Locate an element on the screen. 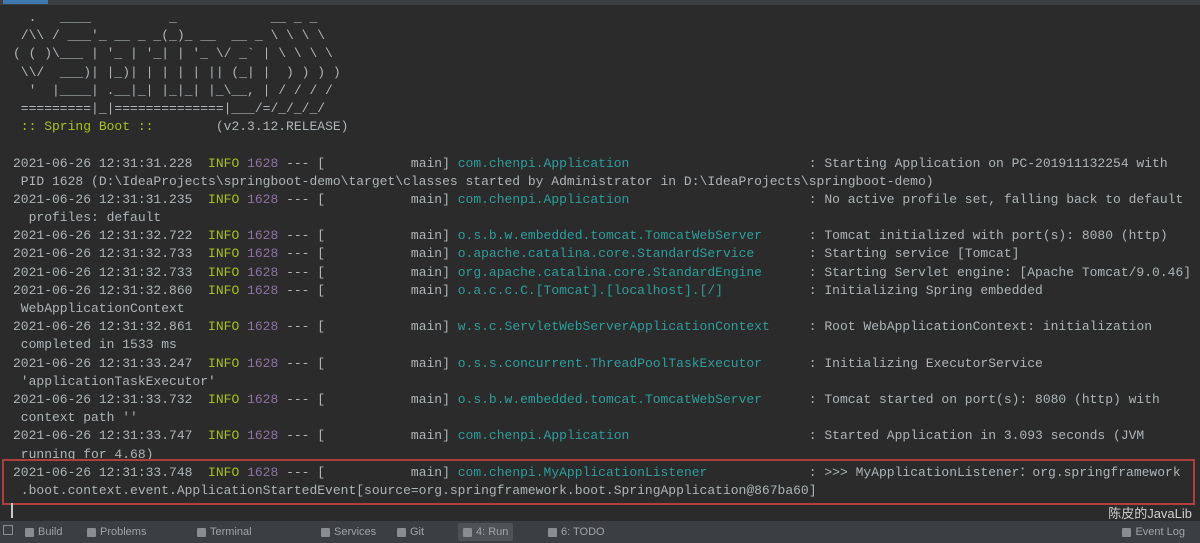 The width and height of the screenshot is (1200, 543). spring-boot-version: (v2.3.12.RELEASE) is located at coordinates (251, 127).